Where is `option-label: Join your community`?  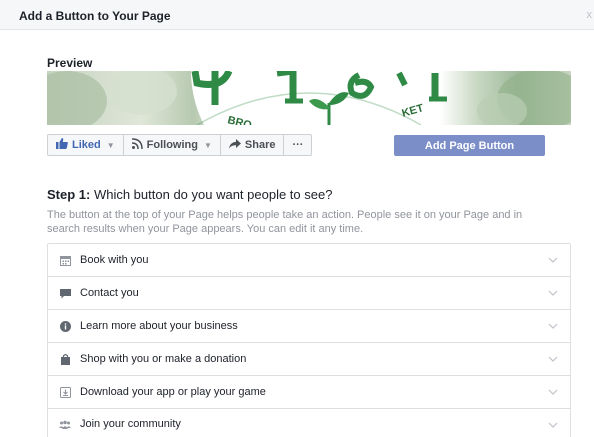 option-label: Join your community is located at coordinates (130, 424).